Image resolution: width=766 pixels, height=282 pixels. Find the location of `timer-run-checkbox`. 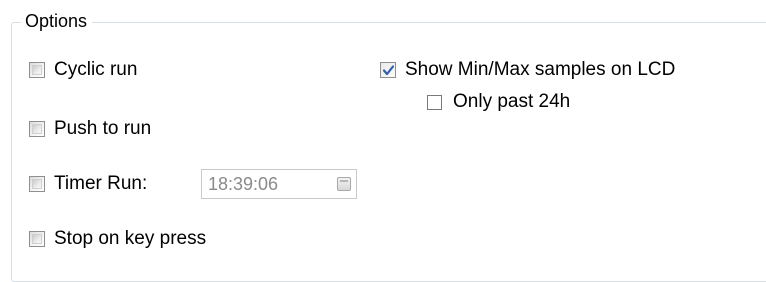

timer-run-checkbox is located at coordinates (37, 184).